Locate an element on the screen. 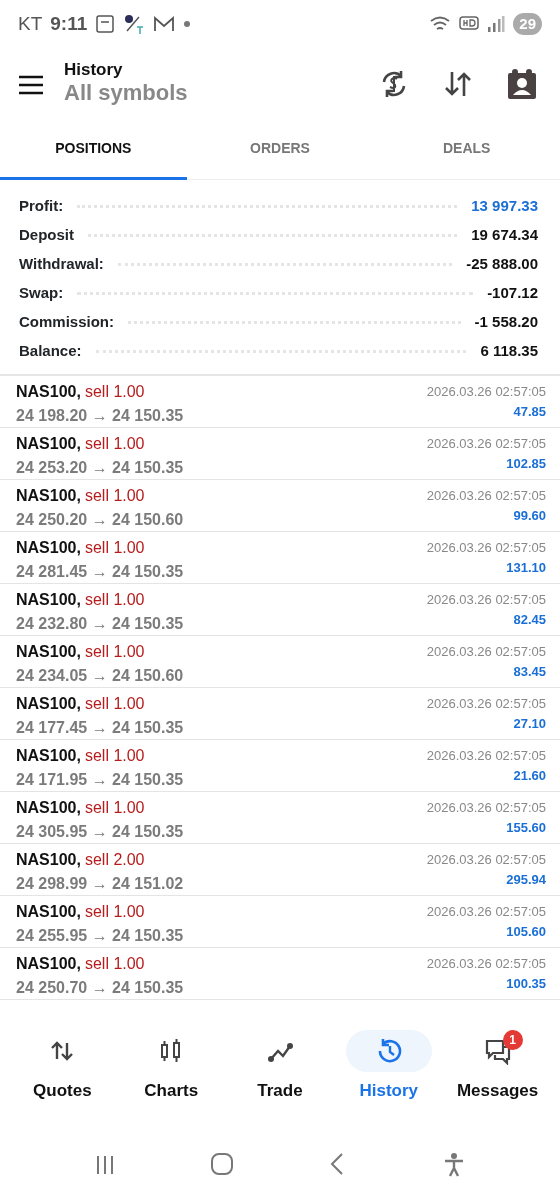  summary-label: Commission: is located at coordinates (66, 322).